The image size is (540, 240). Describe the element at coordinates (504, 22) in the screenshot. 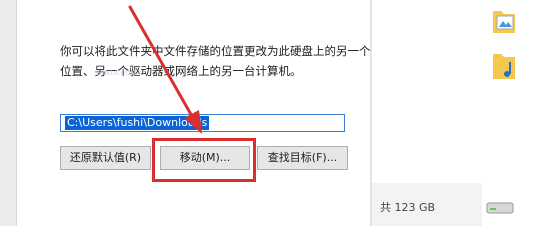

I see `pictures-folder-icon` at that location.